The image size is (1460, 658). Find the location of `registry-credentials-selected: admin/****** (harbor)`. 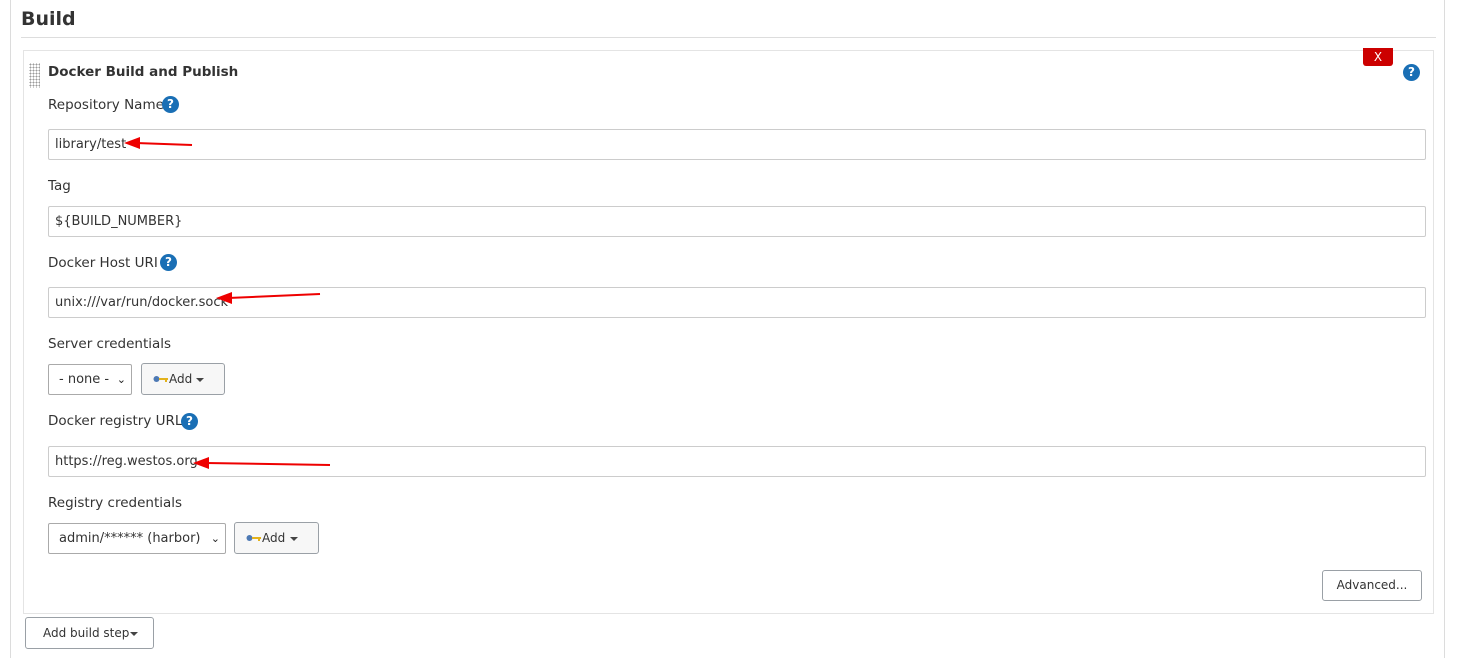

registry-credentials-selected: admin/****** (harbor) is located at coordinates (130, 538).